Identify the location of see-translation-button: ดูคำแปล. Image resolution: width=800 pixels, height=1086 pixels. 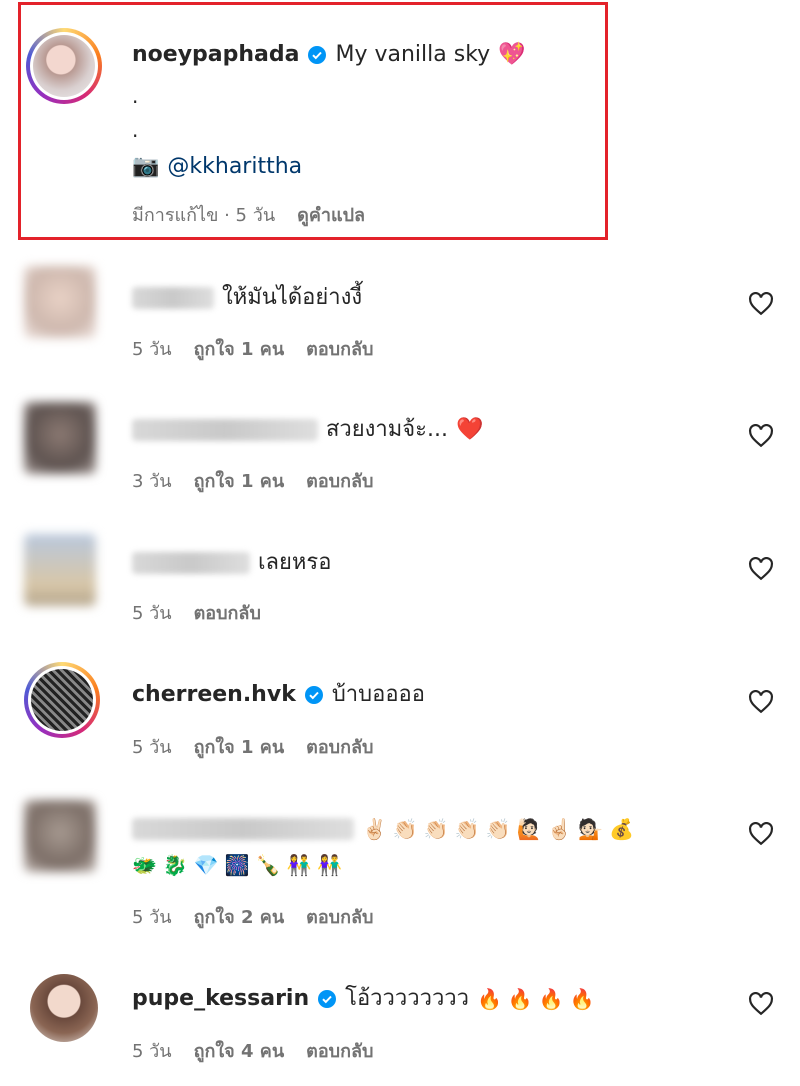
(331, 214).